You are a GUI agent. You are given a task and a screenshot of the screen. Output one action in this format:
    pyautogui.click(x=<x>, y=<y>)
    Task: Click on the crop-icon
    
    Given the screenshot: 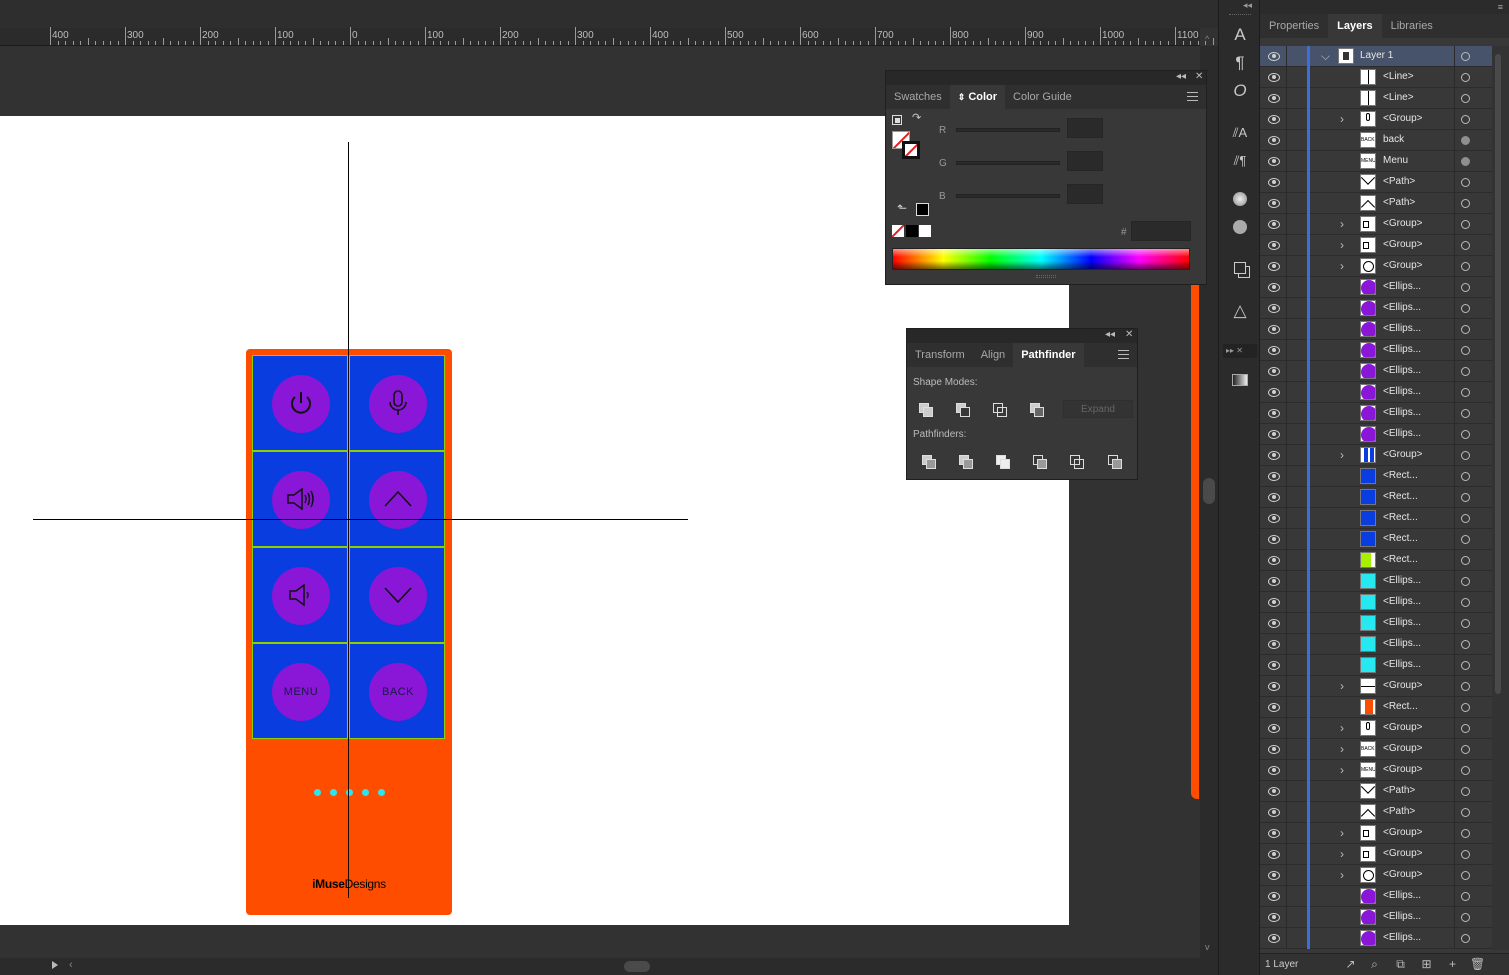 What is the action you would take?
    pyautogui.click(x=1040, y=462)
    